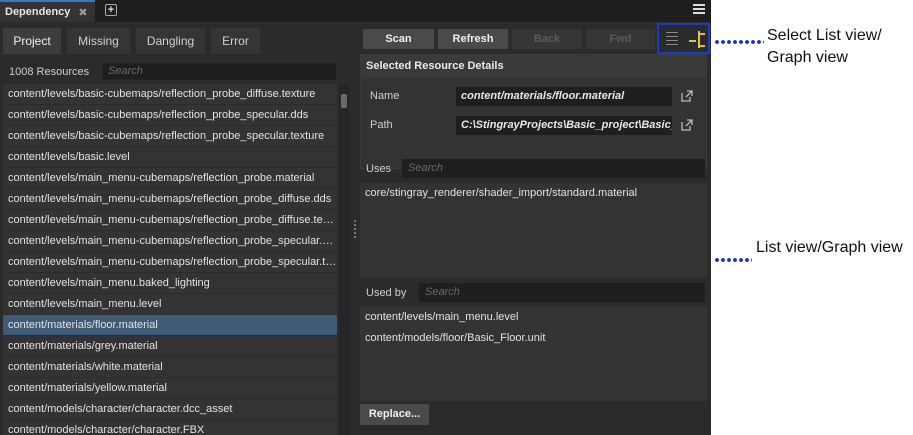 The width and height of the screenshot is (913, 435). Describe the element at coordinates (564, 96) in the screenshot. I see `name-field: content/materials/floor.material` at that location.